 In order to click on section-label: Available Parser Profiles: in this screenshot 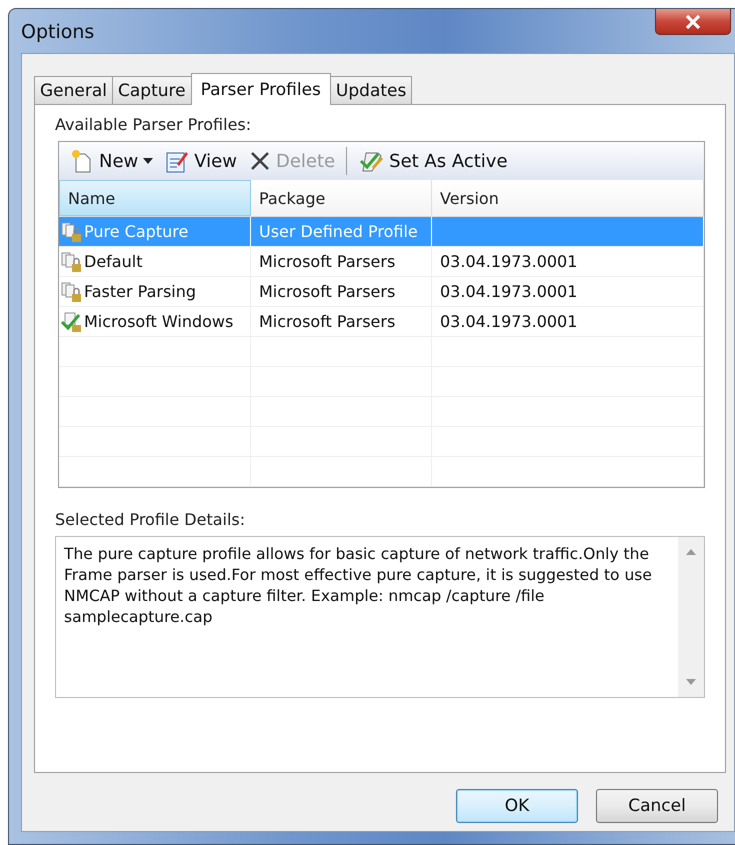, I will do `click(153, 125)`.